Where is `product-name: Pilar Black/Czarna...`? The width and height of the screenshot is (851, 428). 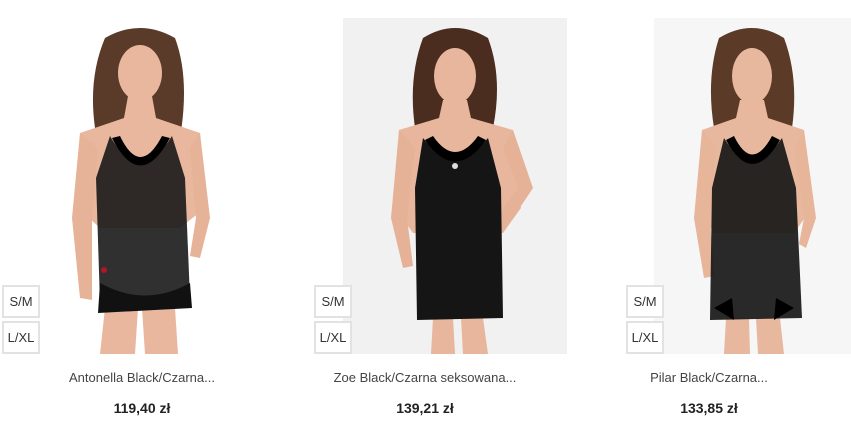 product-name: Pilar Black/Czarna... is located at coordinates (709, 377).